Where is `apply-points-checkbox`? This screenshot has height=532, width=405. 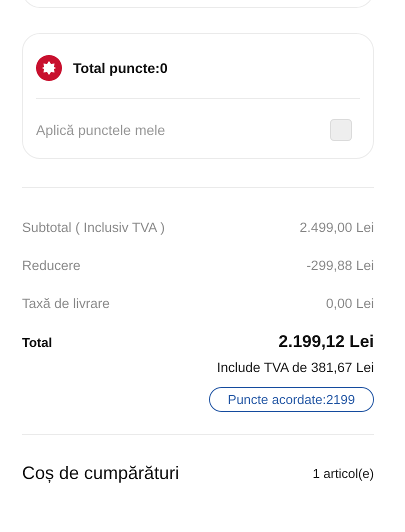 apply-points-checkbox is located at coordinates (341, 130).